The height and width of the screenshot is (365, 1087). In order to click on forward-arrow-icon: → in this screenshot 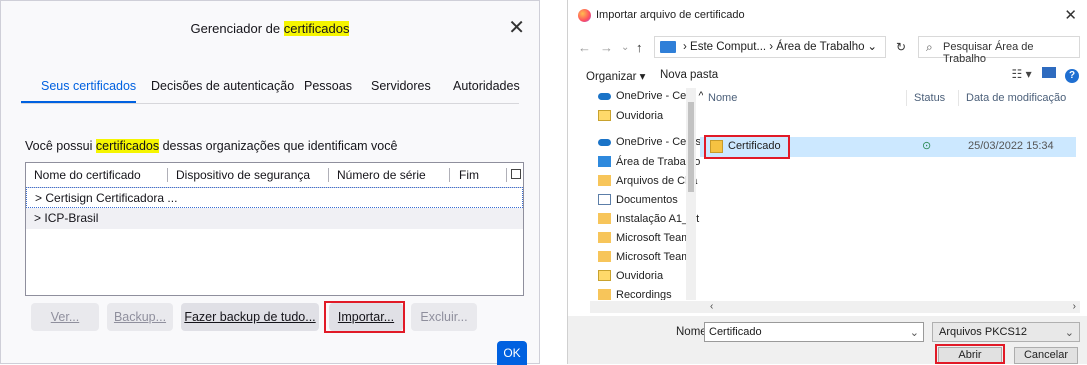, I will do `click(606, 47)`.